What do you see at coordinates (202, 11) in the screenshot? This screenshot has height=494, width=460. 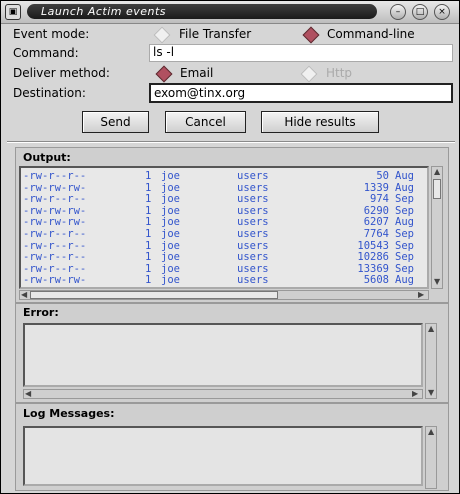 I see `window-title: Launch Actim events` at bounding box center [202, 11].